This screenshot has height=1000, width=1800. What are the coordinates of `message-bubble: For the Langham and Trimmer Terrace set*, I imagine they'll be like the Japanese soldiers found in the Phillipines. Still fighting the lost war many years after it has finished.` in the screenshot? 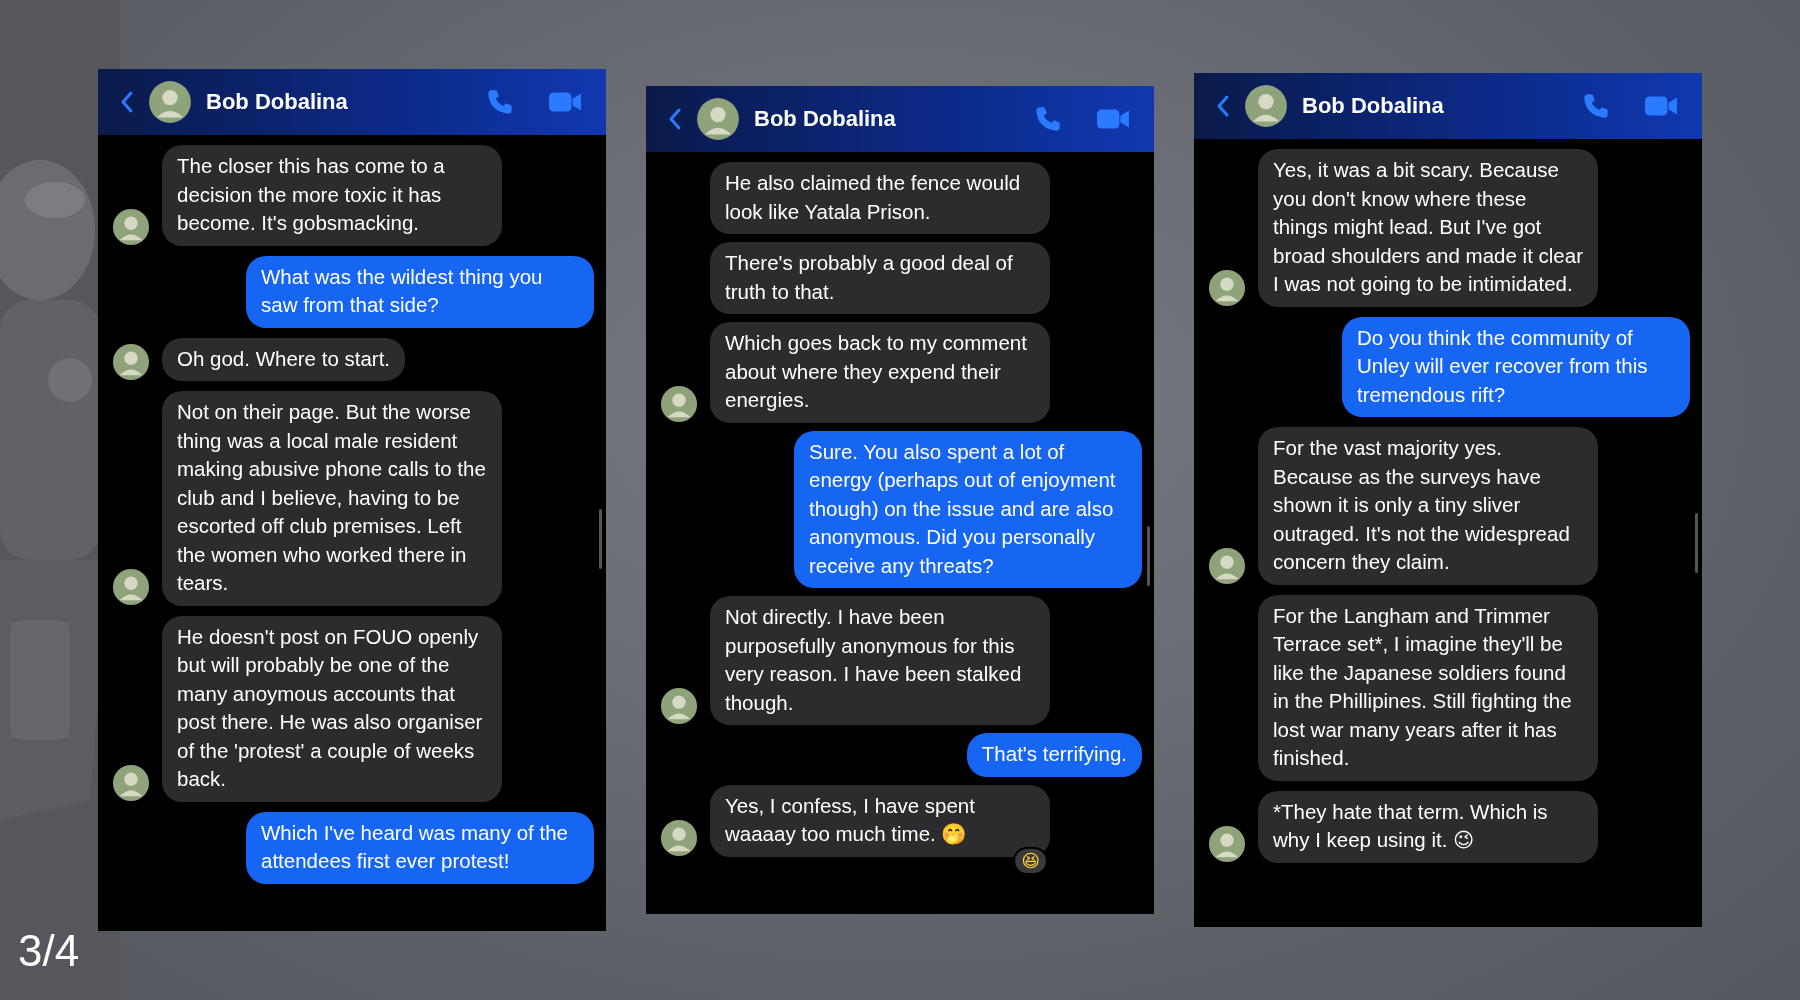 It's located at (1428, 687).